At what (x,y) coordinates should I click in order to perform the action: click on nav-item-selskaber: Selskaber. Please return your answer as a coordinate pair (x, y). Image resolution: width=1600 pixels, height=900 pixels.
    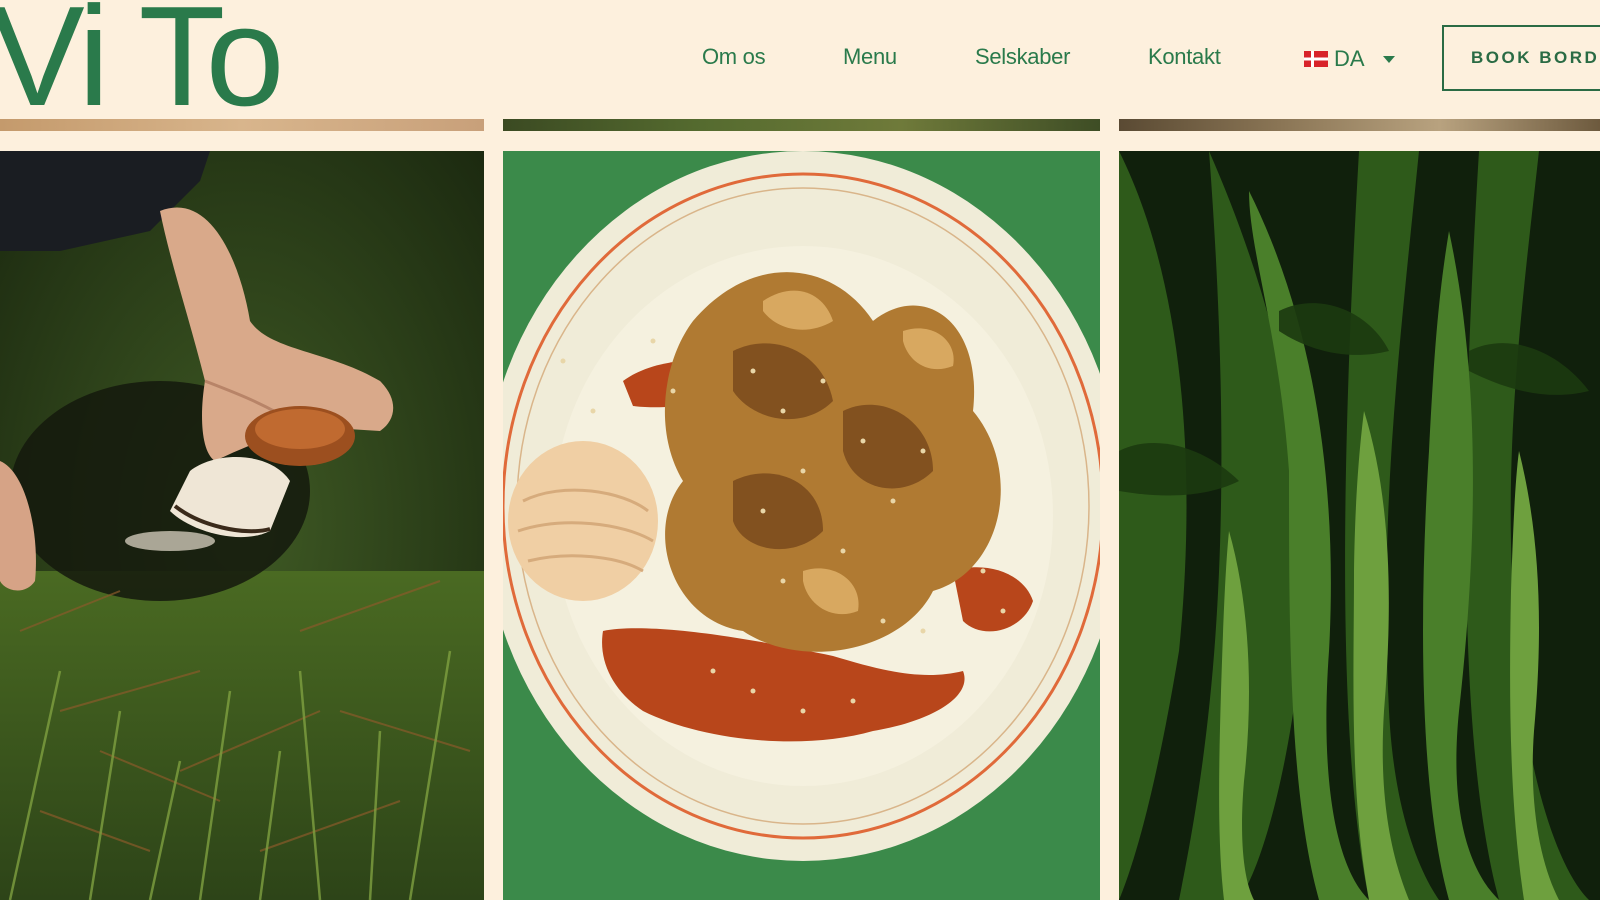
    Looking at the image, I should click on (1022, 57).